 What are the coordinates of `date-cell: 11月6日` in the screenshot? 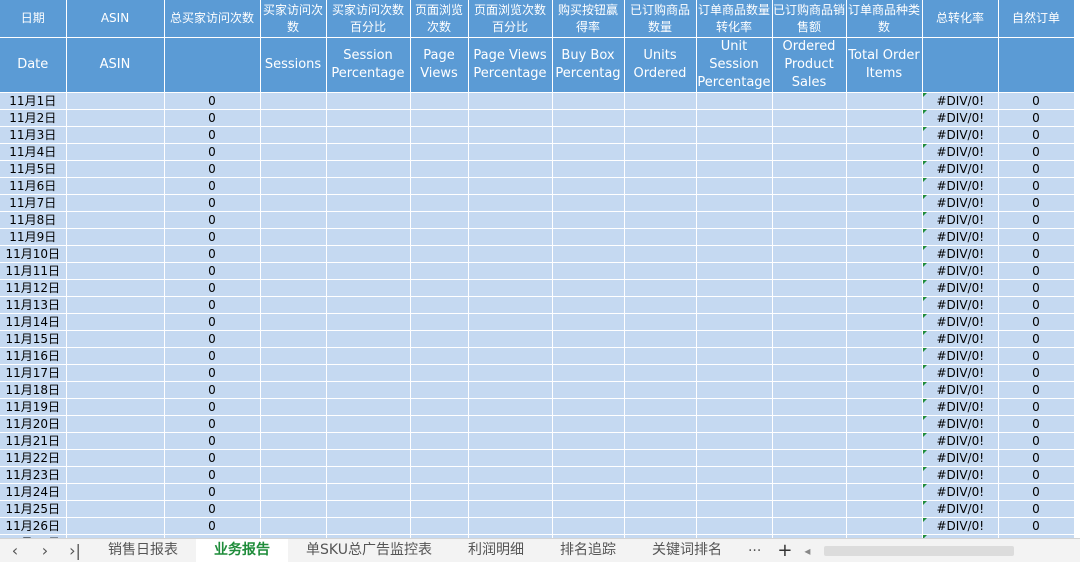 It's located at (33, 186).